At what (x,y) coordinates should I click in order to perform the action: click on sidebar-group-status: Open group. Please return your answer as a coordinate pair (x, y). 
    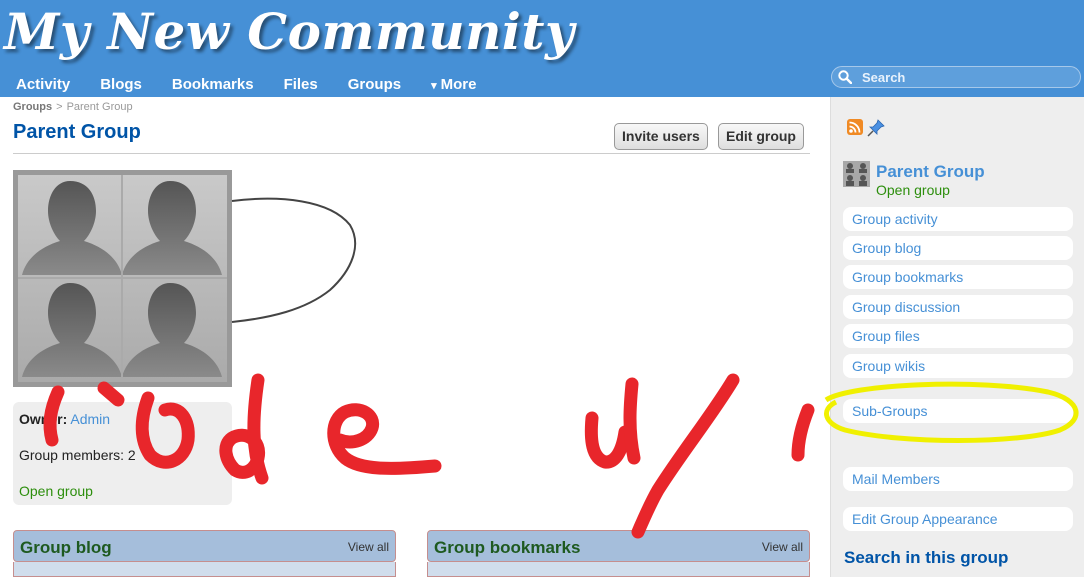
    Looking at the image, I should click on (913, 190).